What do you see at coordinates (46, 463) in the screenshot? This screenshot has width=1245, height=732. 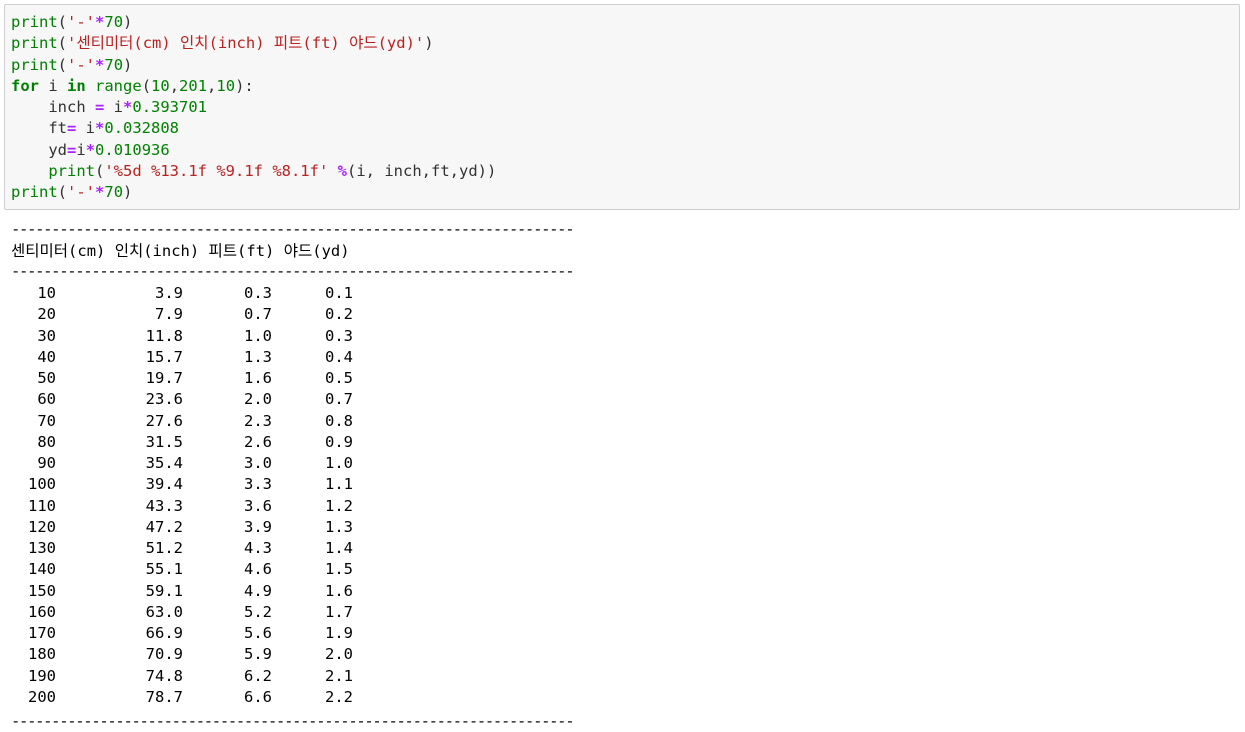 I see `cm-value: 90` at bounding box center [46, 463].